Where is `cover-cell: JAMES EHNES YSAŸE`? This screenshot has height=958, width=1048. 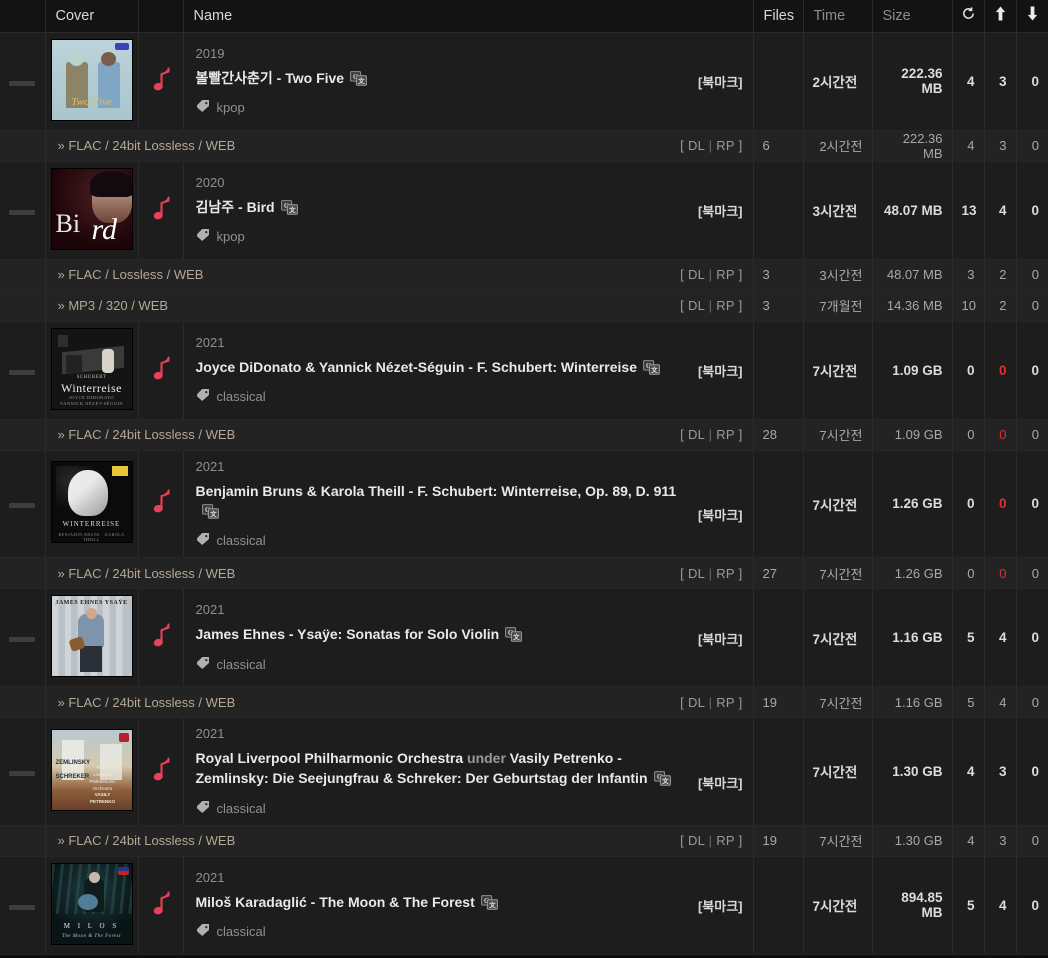 cover-cell: JAMES EHNES YSAŸE is located at coordinates (92, 638).